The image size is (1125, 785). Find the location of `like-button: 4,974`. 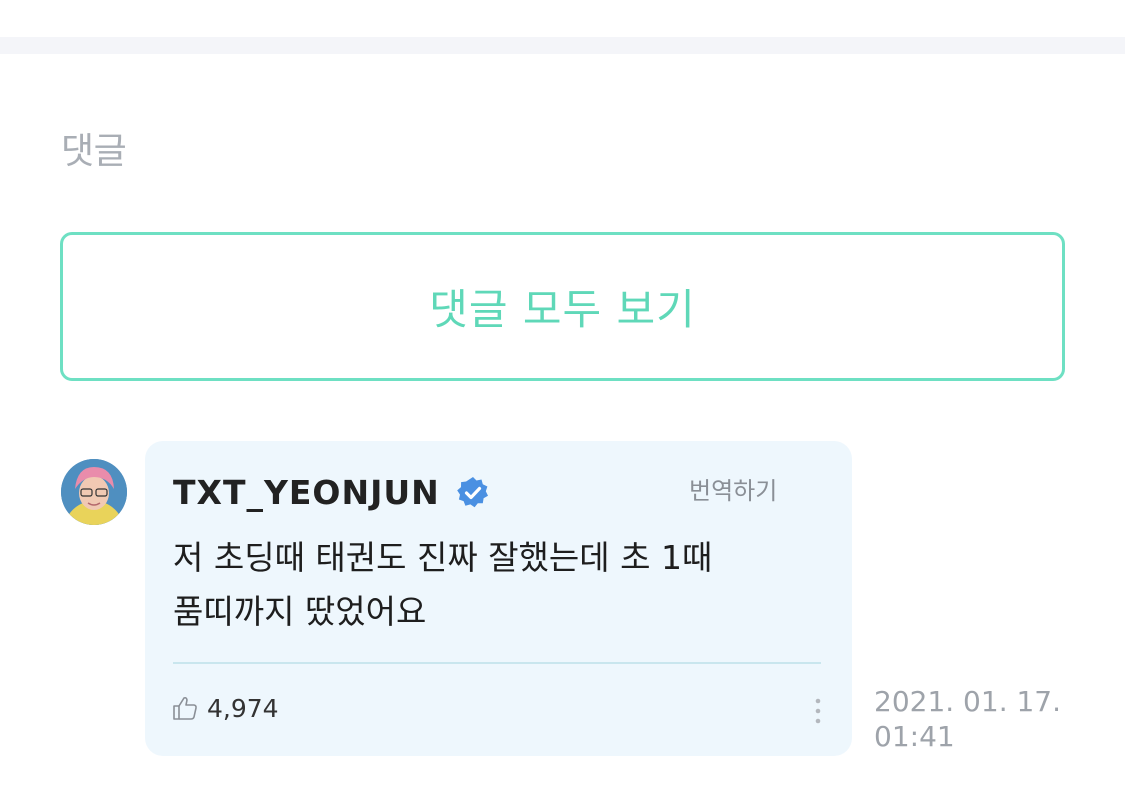

like-button: 4,974 is located at coordinates (225, 708).